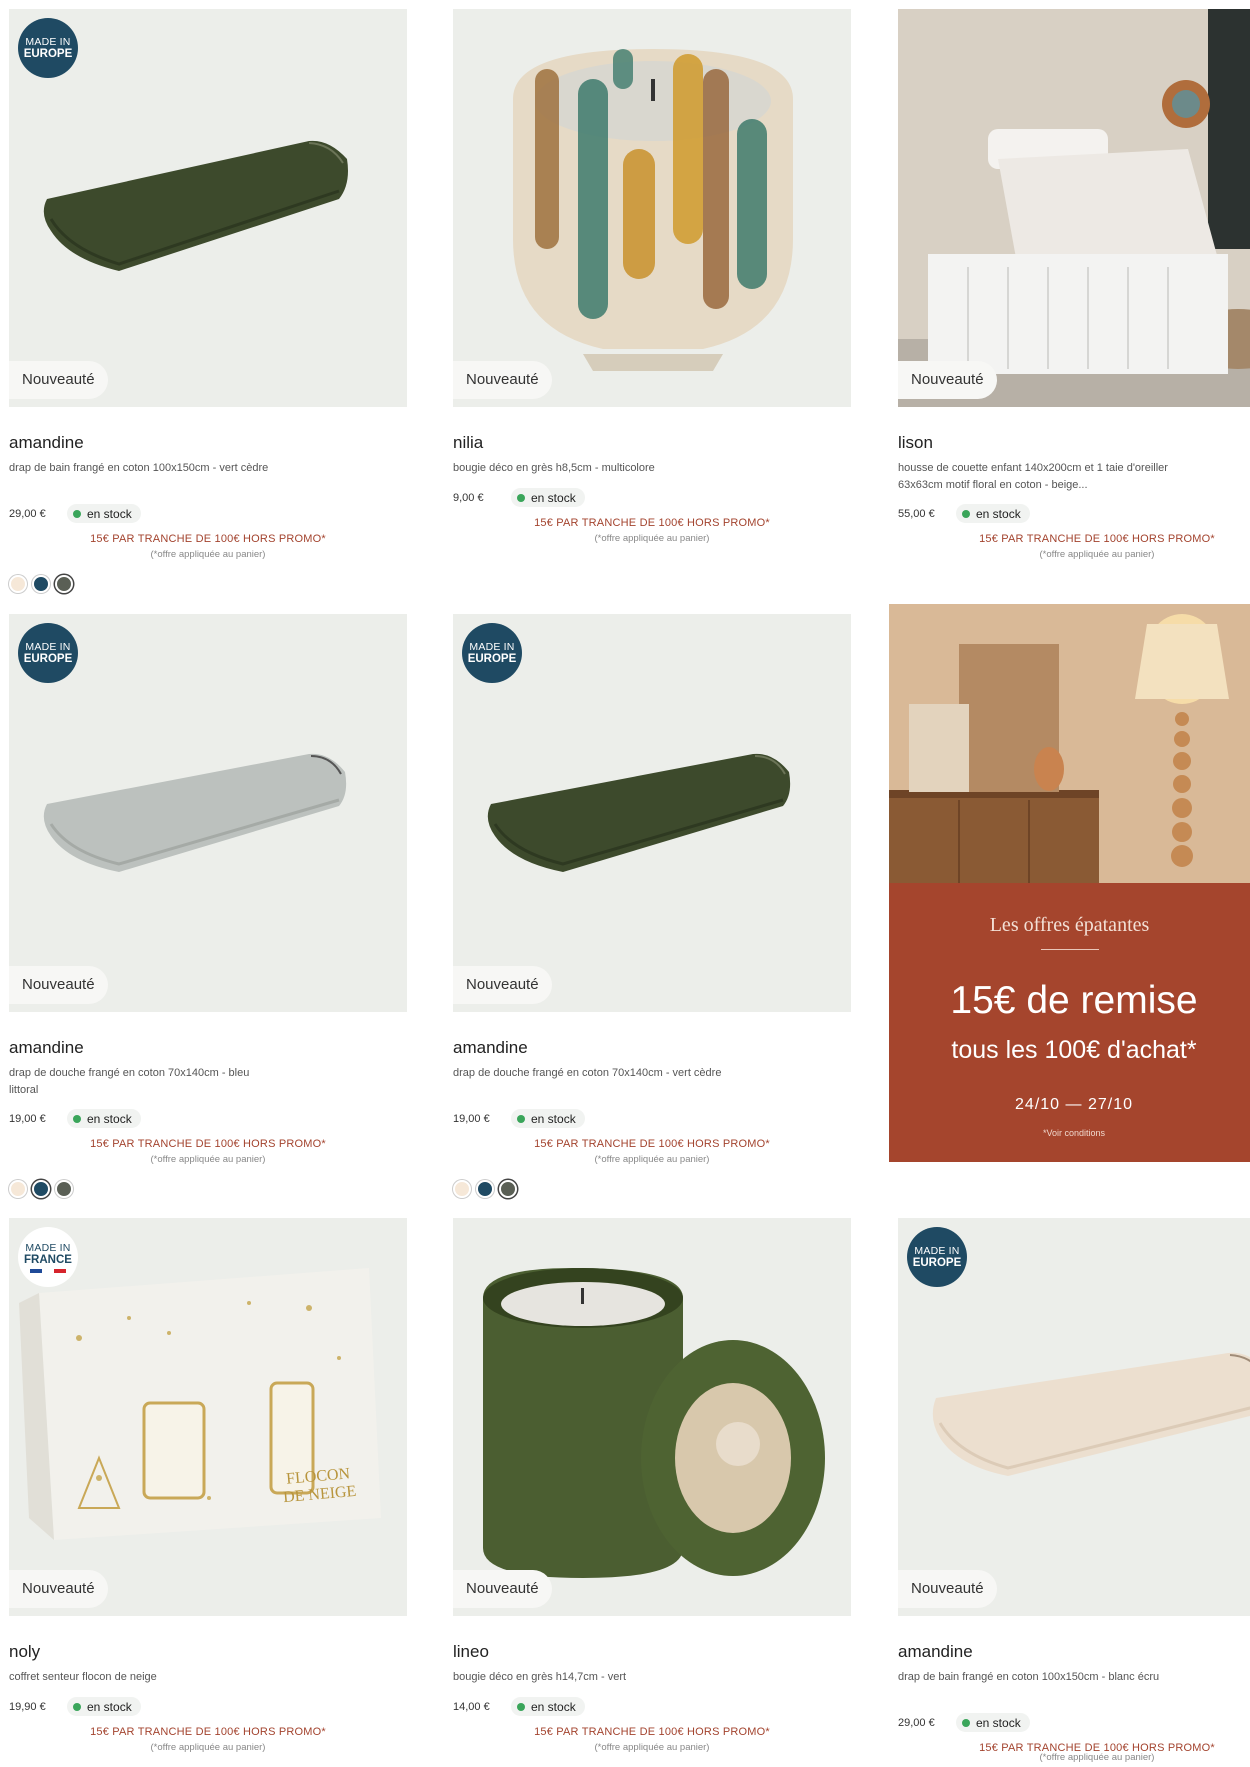 This screenshot has width=1250, height=1767. I want to click on swatch-green, so click(64, 1189).